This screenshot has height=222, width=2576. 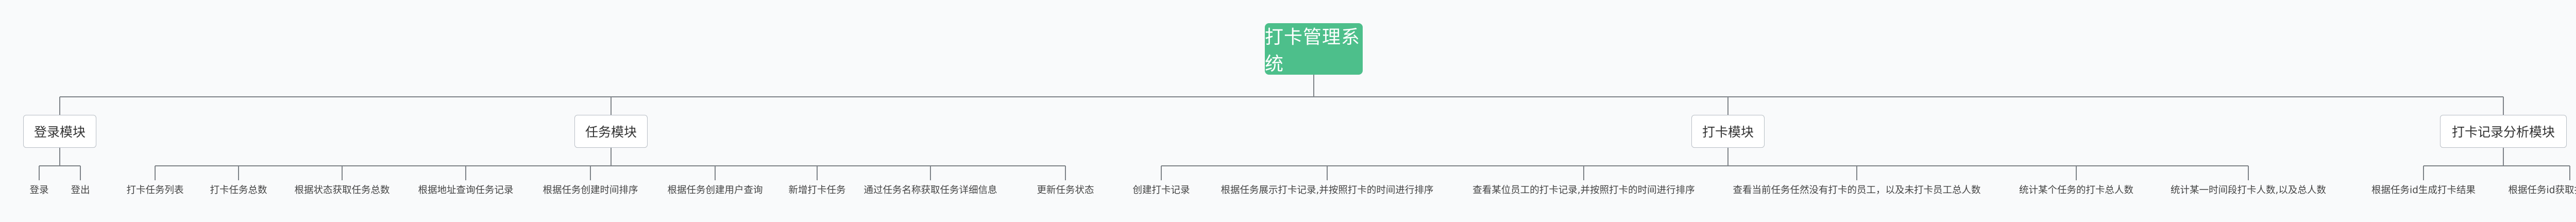 What do you see at coordinates (1065, 190) in the screenshot?
I see `leaf-task-update-status: 更新任务状态` at bounding box center [1065, 190].